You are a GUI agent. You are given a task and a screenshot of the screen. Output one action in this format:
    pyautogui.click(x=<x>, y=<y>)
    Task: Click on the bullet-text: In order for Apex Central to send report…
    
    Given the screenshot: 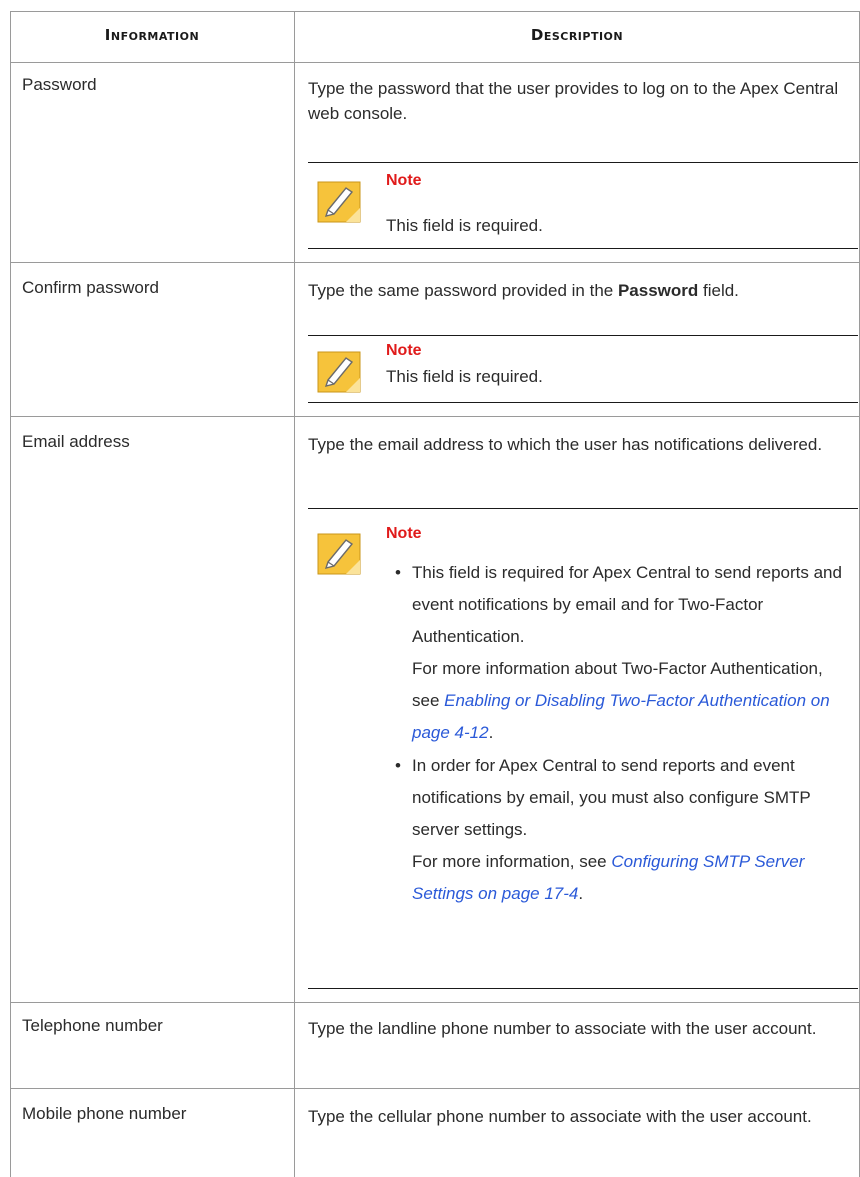 What is the action you would take?
    pyautogui.click(x=611, y=797)
    